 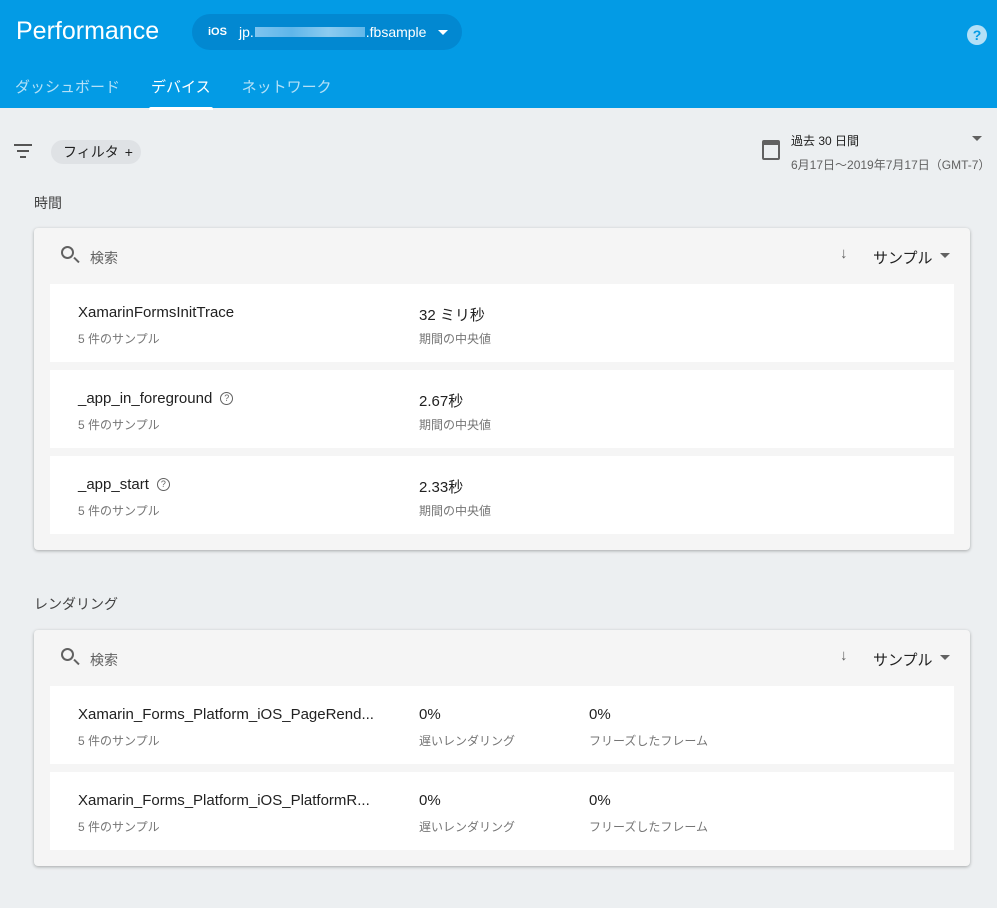 What do you see at coordinates (113, 484) in the screenshot?
I see `trace-name: _app_start` at bounding box center [113, 484].